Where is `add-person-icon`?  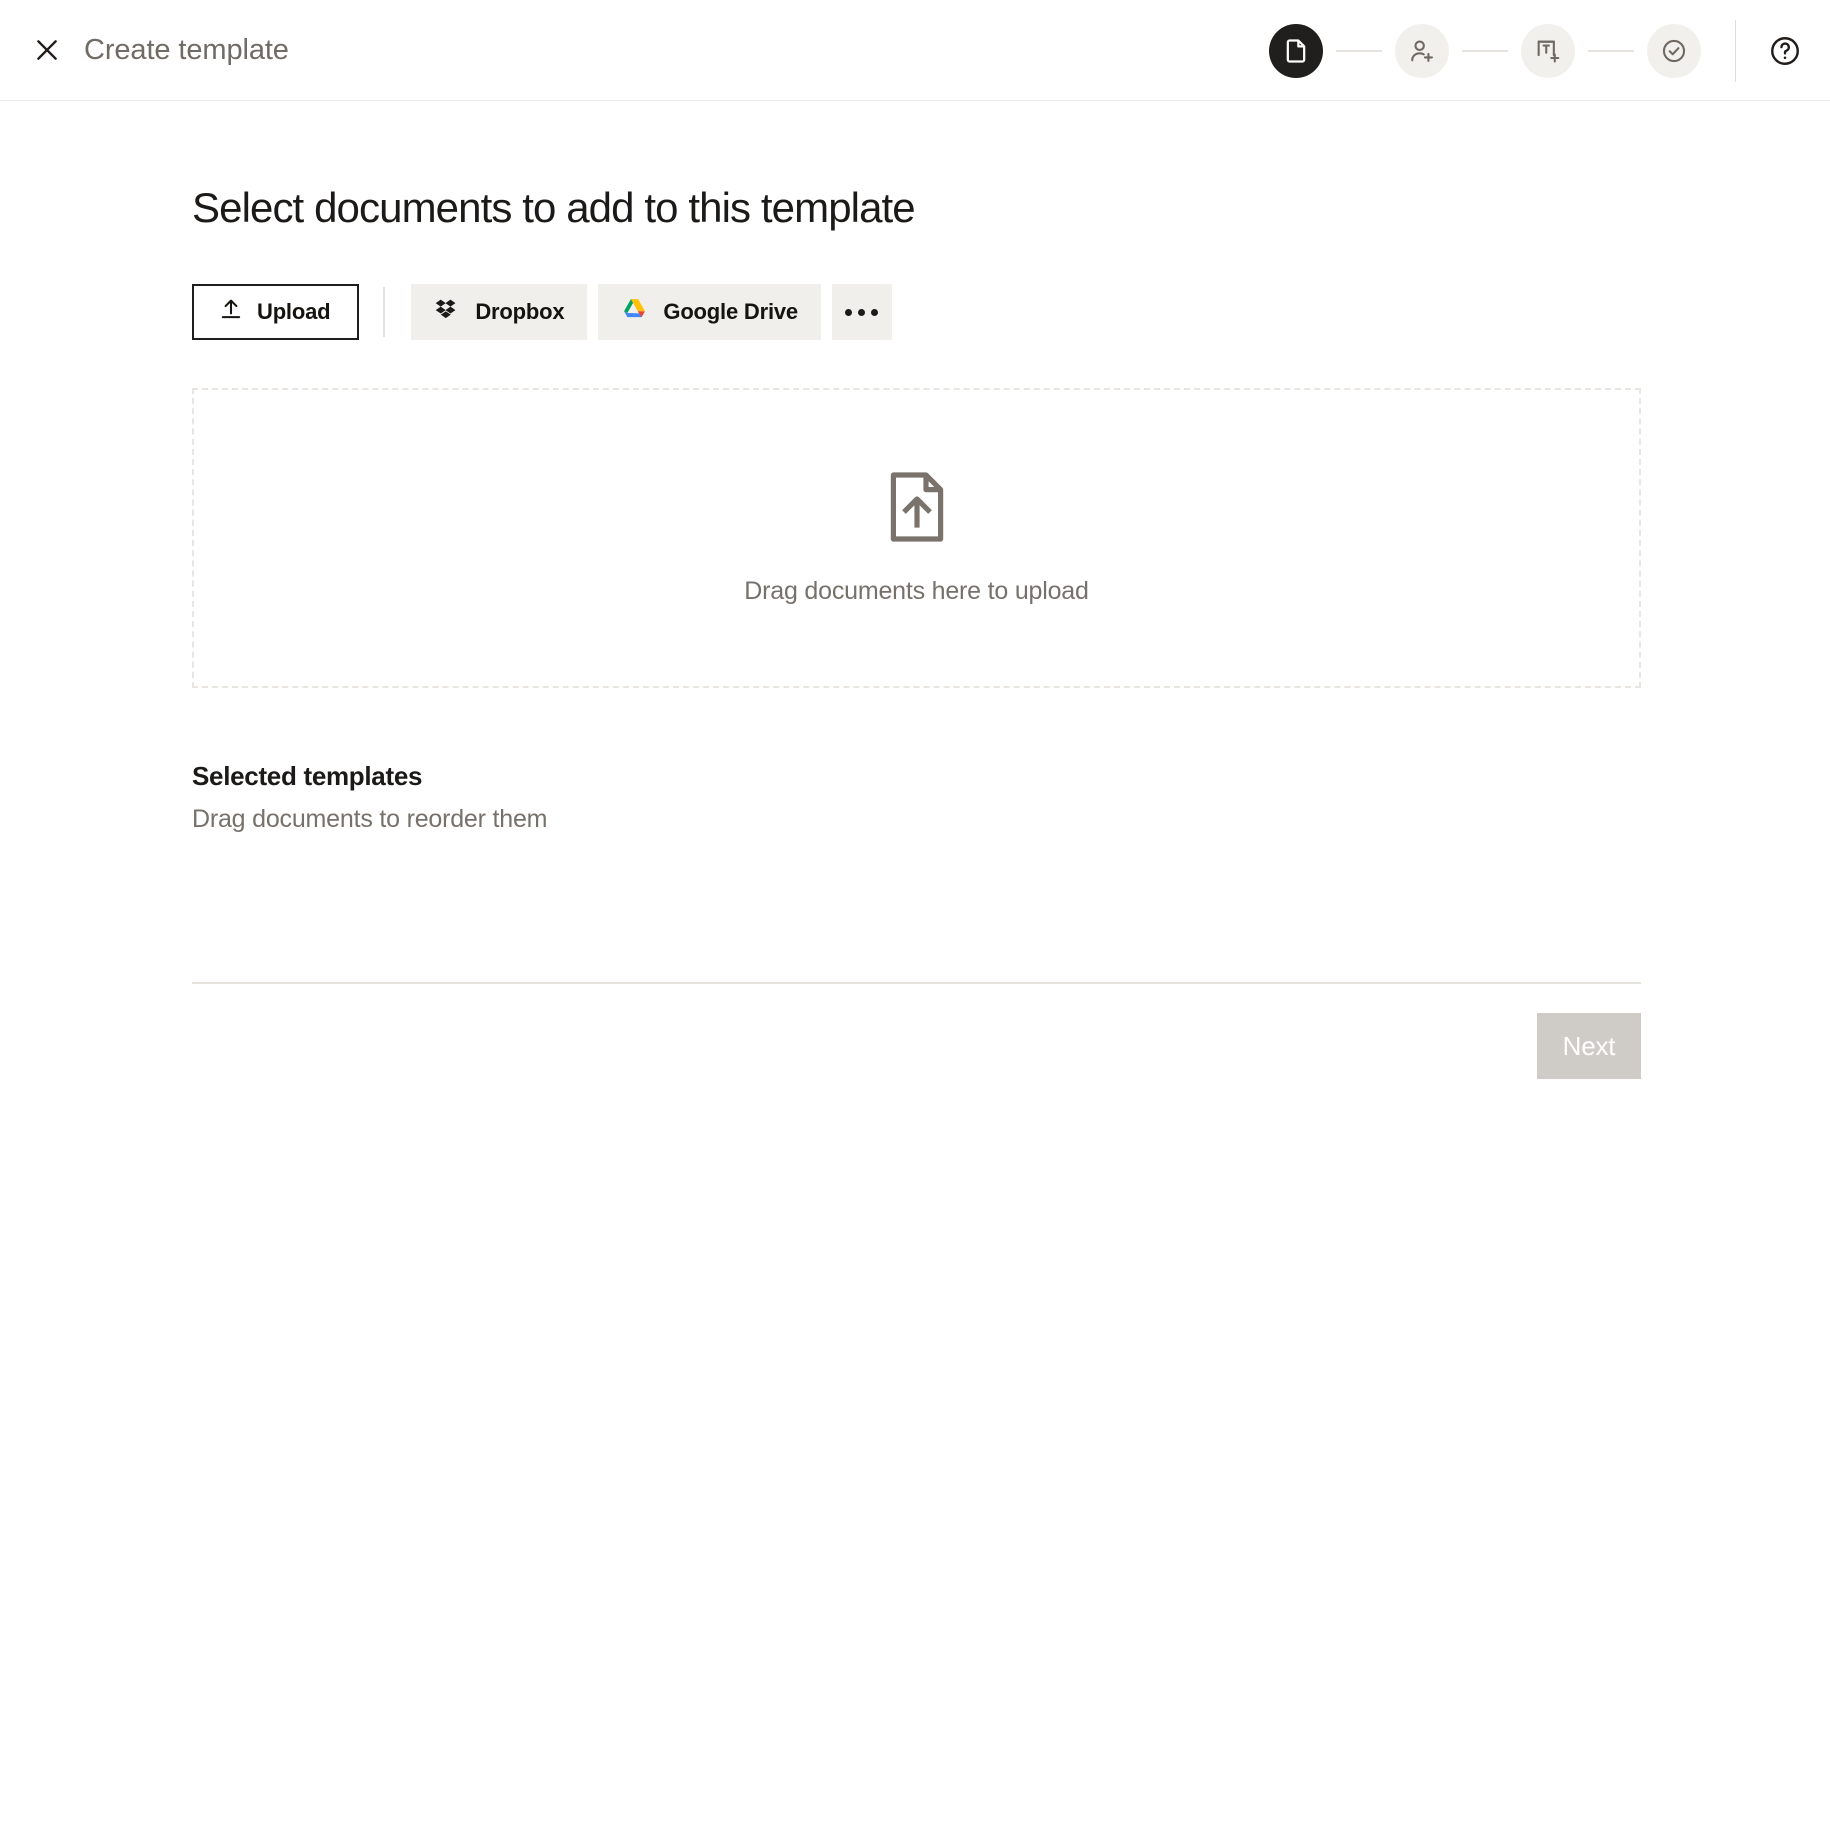
add-person-icon is located at coordinates (1422, 51).